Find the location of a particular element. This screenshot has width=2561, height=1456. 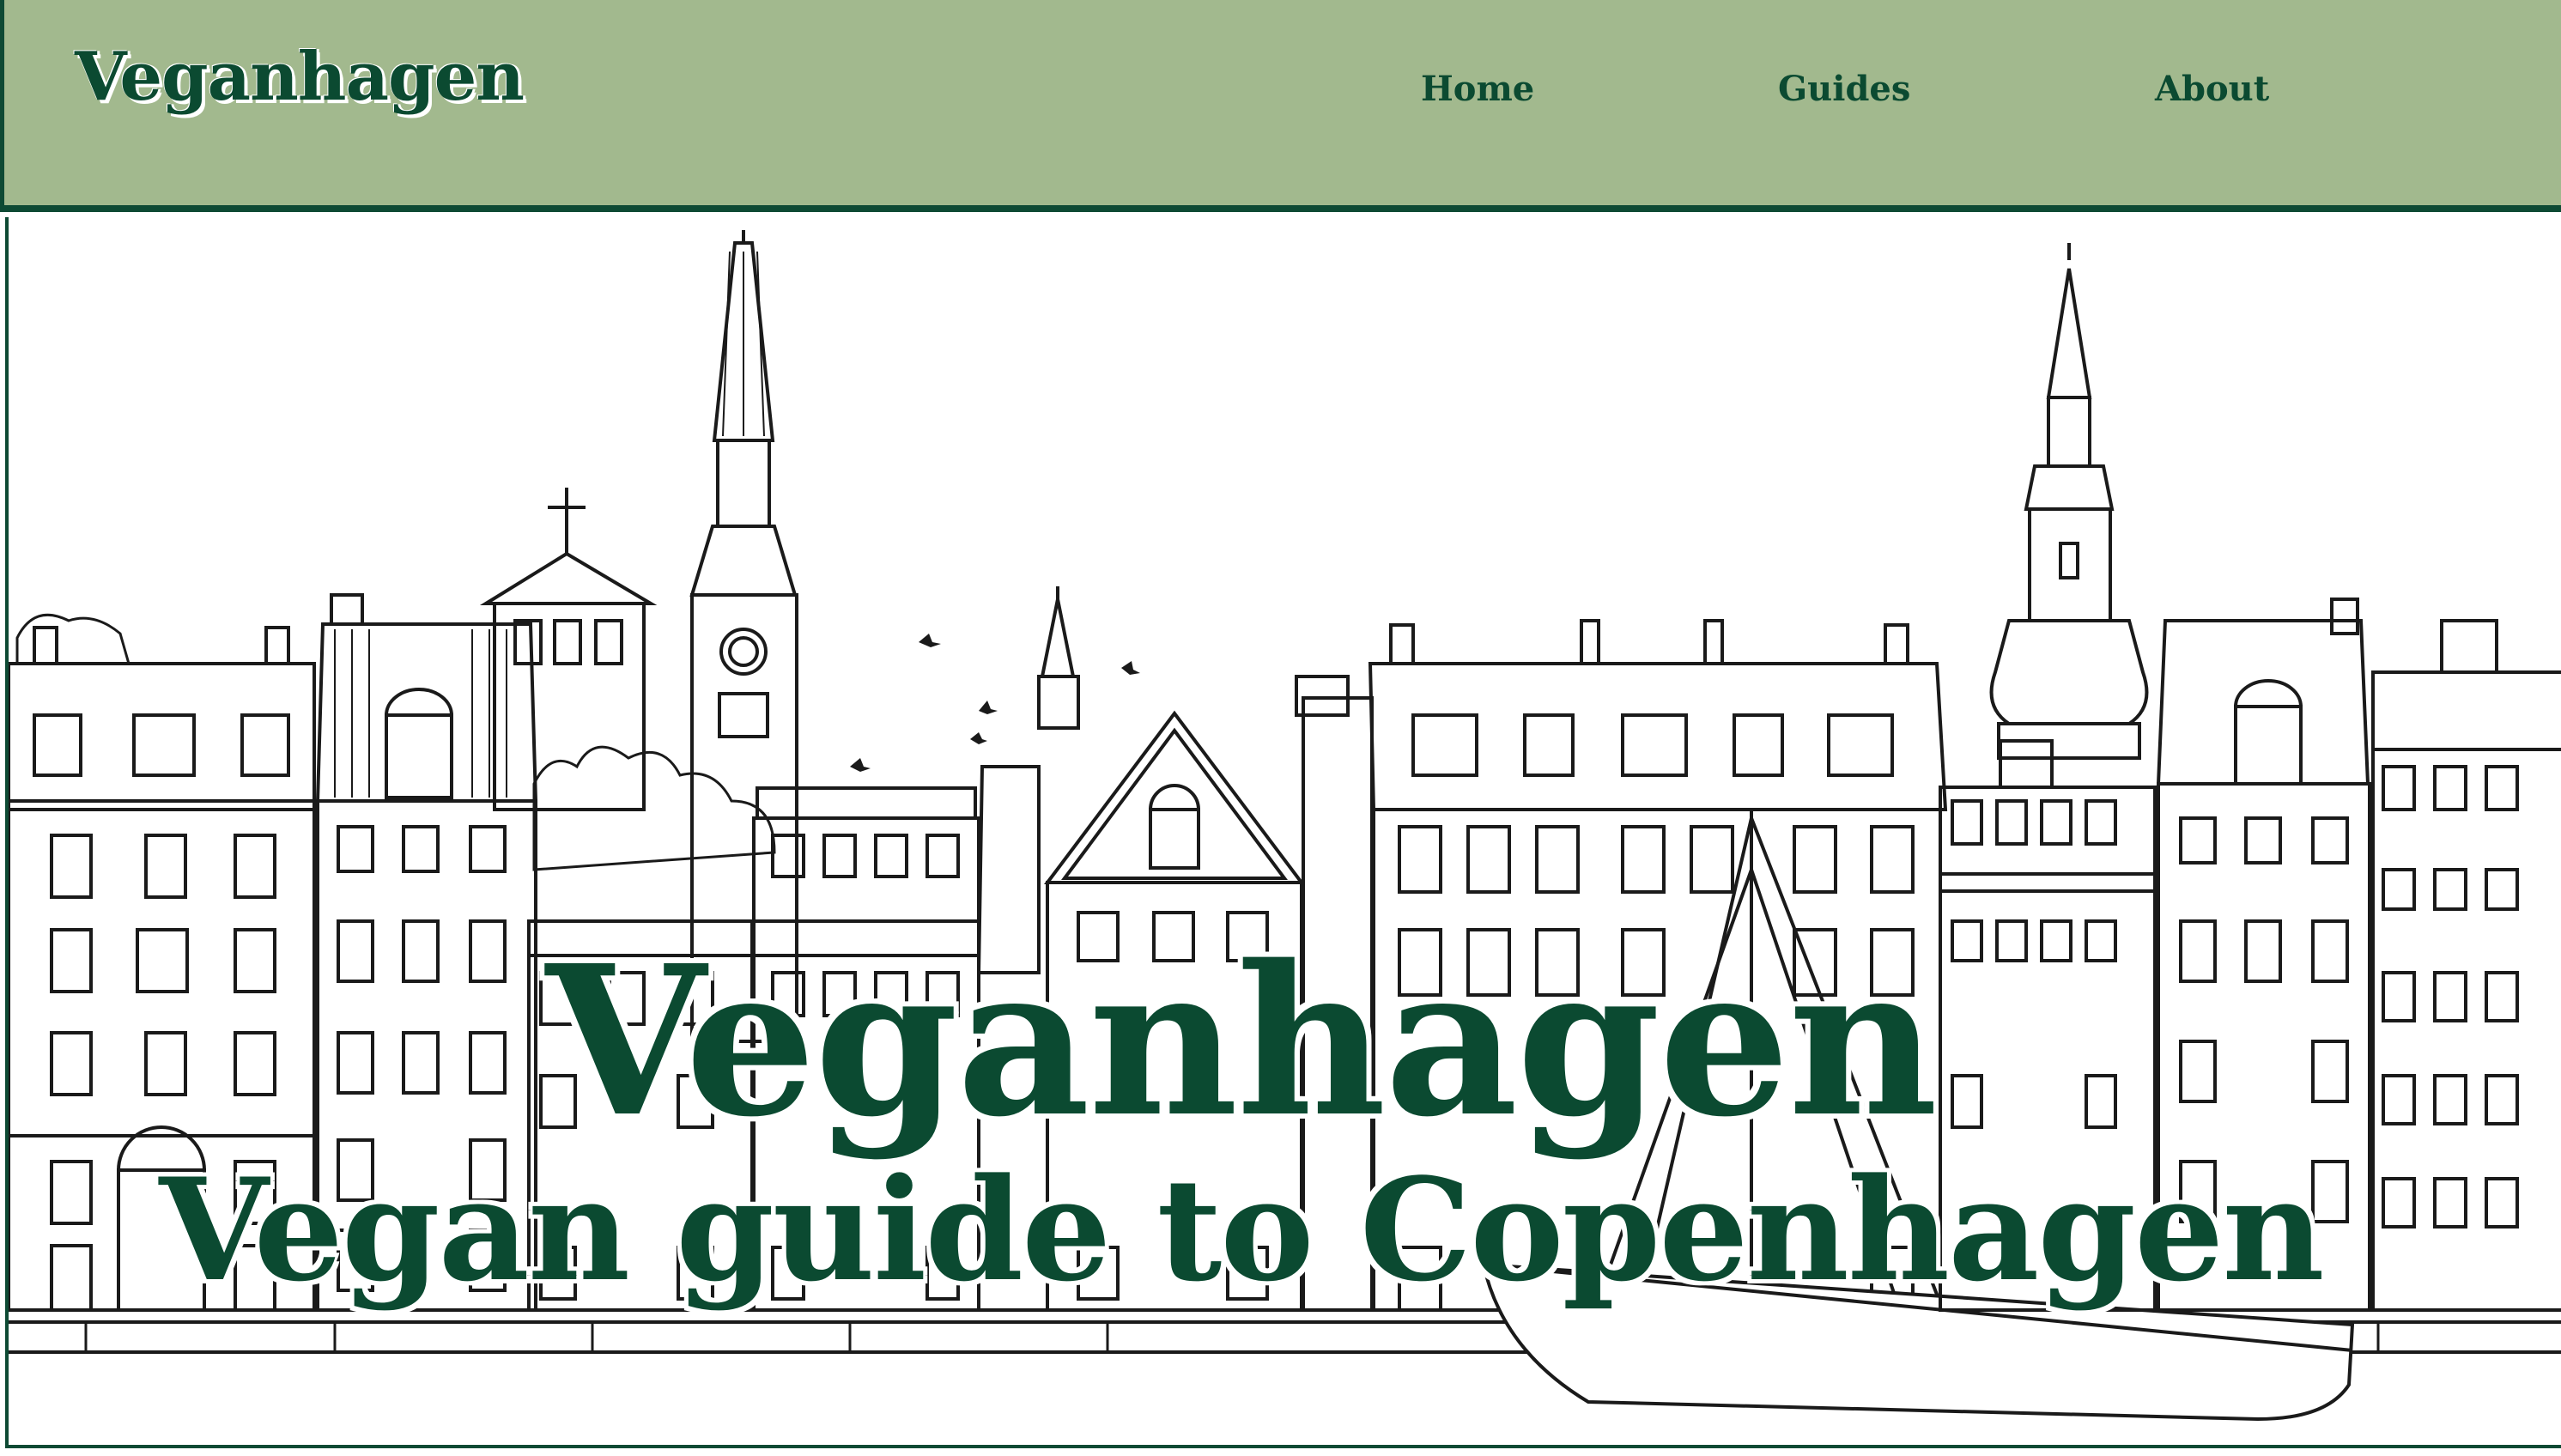

nav-about-link: About is located at coordinates (2212, 89).